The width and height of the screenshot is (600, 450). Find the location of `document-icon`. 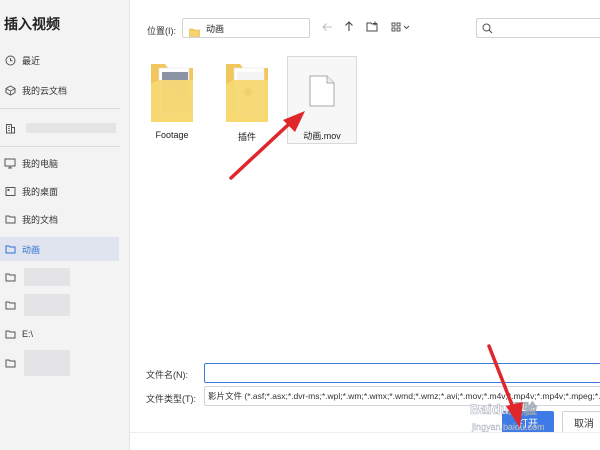

document-icon is located at coordinates (322, 91).